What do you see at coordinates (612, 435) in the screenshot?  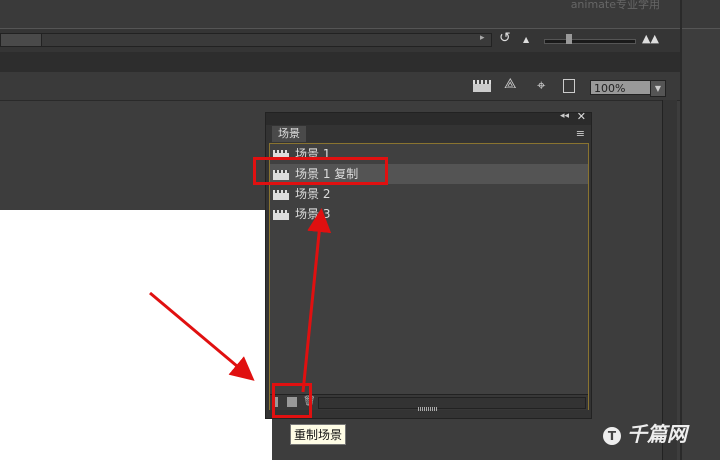 I see `logo-icon: T` at bounding box center [612, 435].